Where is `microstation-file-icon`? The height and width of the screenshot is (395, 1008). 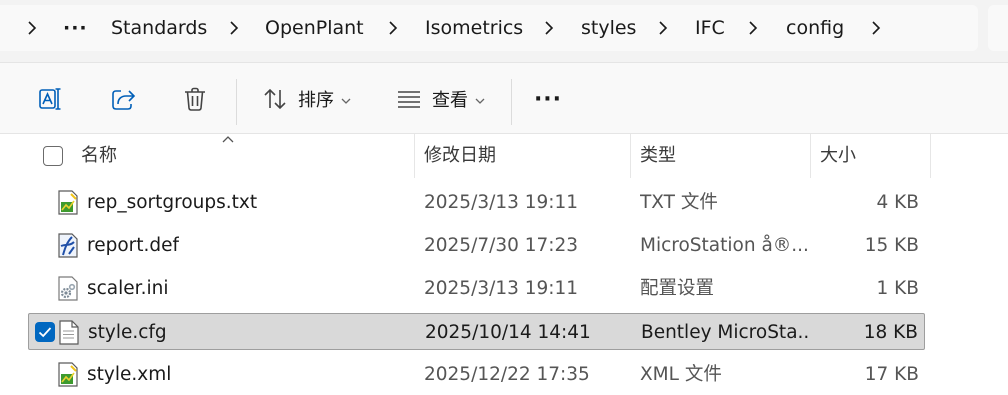
microstation-file-icon is located at coordinates (68, 245).